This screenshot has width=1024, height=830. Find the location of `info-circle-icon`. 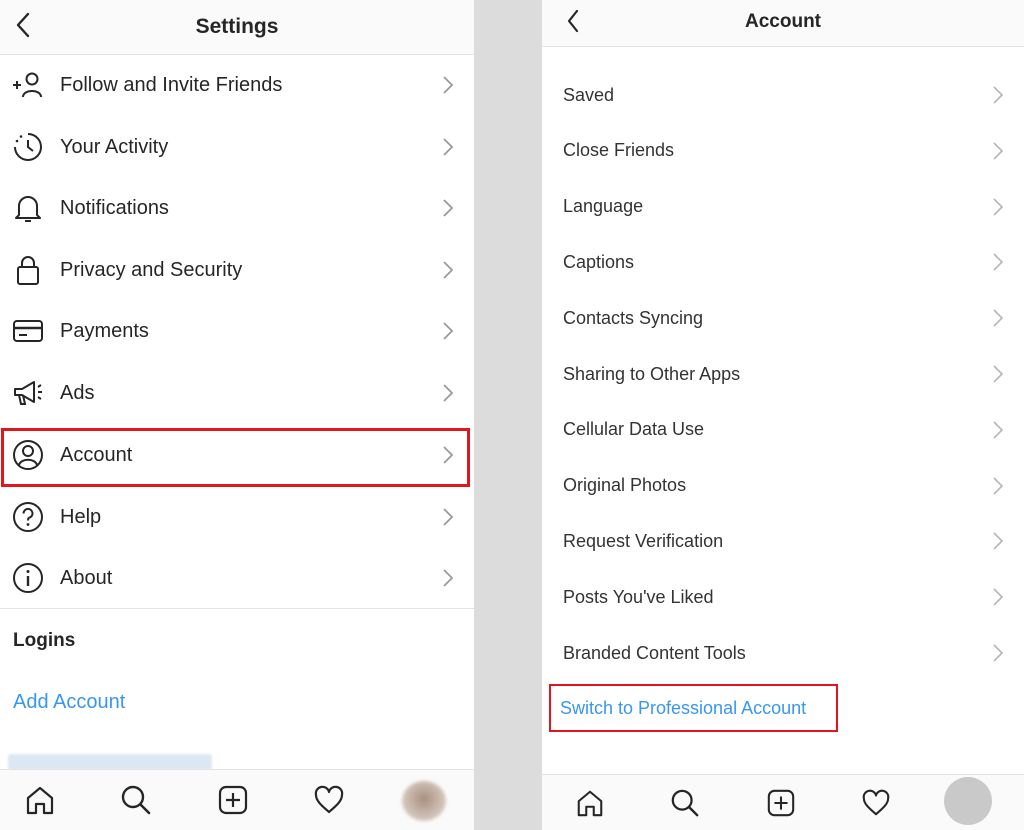

info-circle-icon is located at coordinates (28, 578).